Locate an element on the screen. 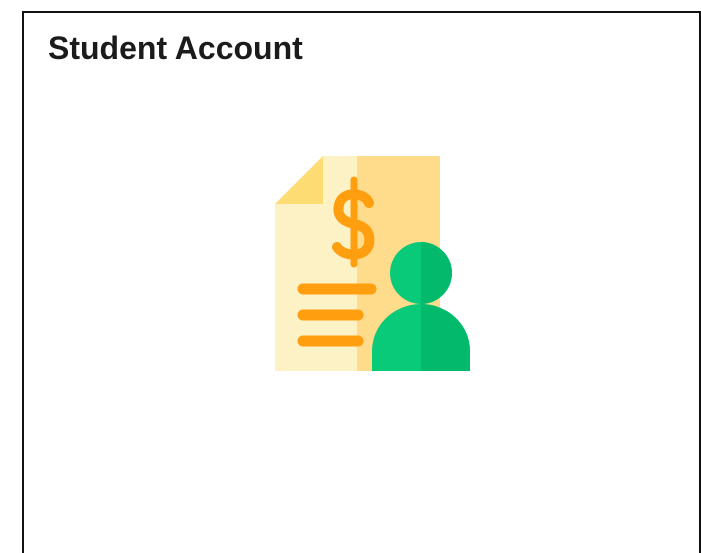  tile-border-left is located at coordinates (23, 282).